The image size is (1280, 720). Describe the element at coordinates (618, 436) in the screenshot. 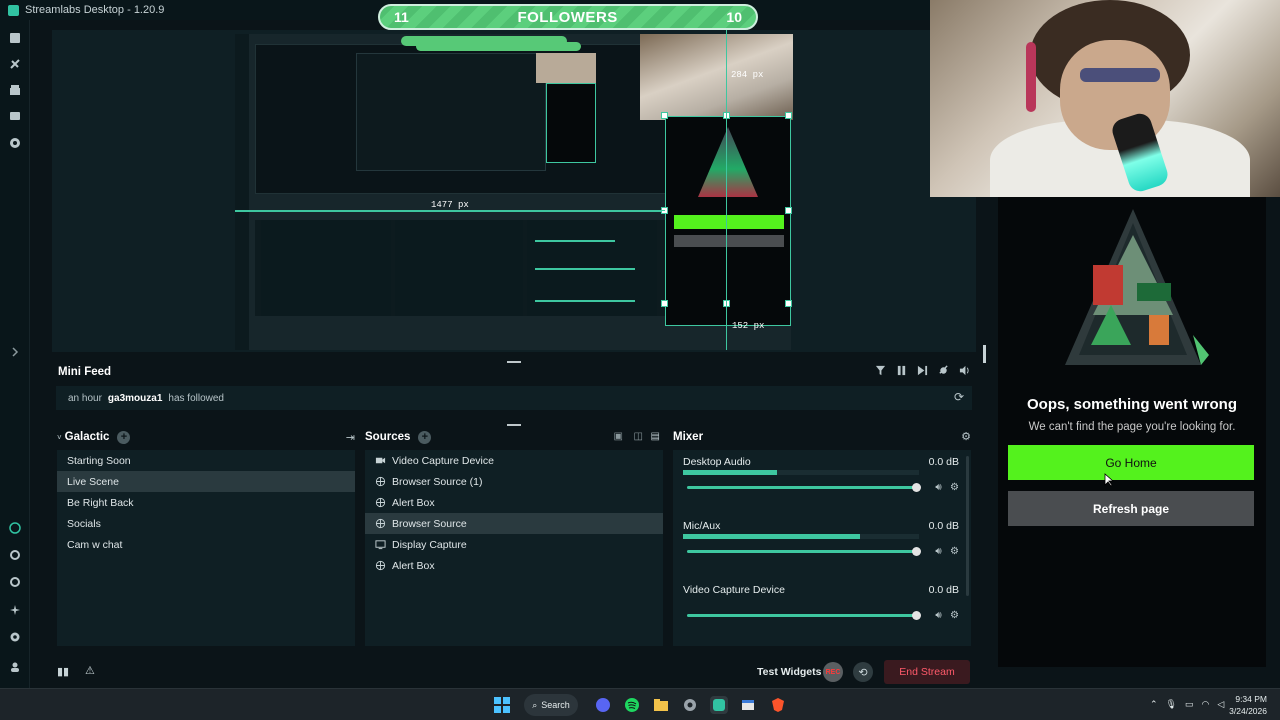

I see `selective-recording-icon: ▣` at that location.